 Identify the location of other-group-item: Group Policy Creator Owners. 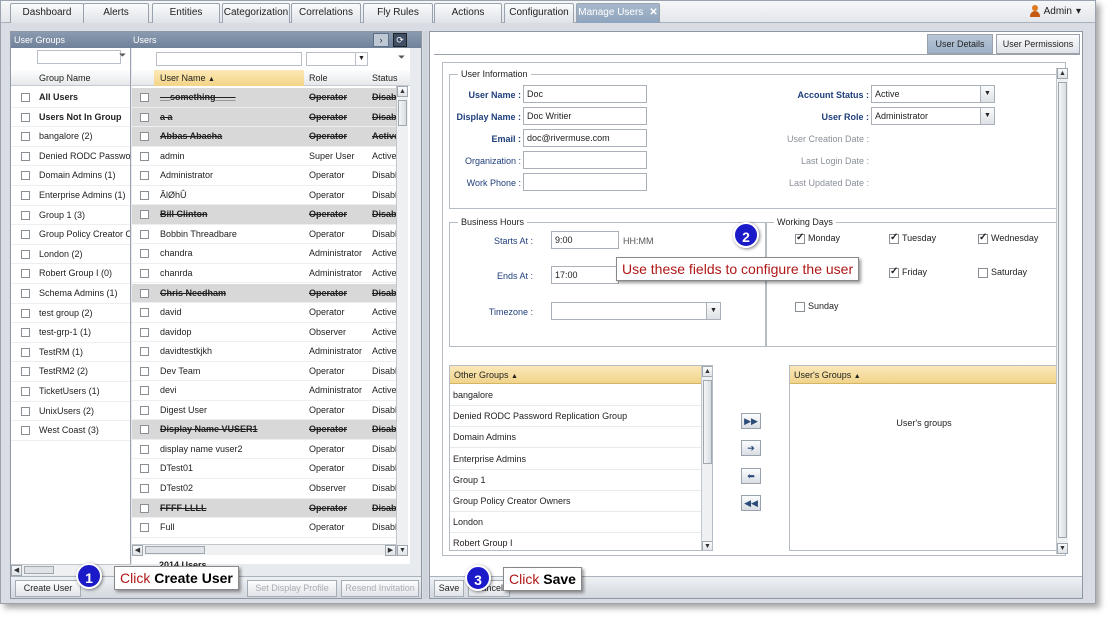
(575, 501).